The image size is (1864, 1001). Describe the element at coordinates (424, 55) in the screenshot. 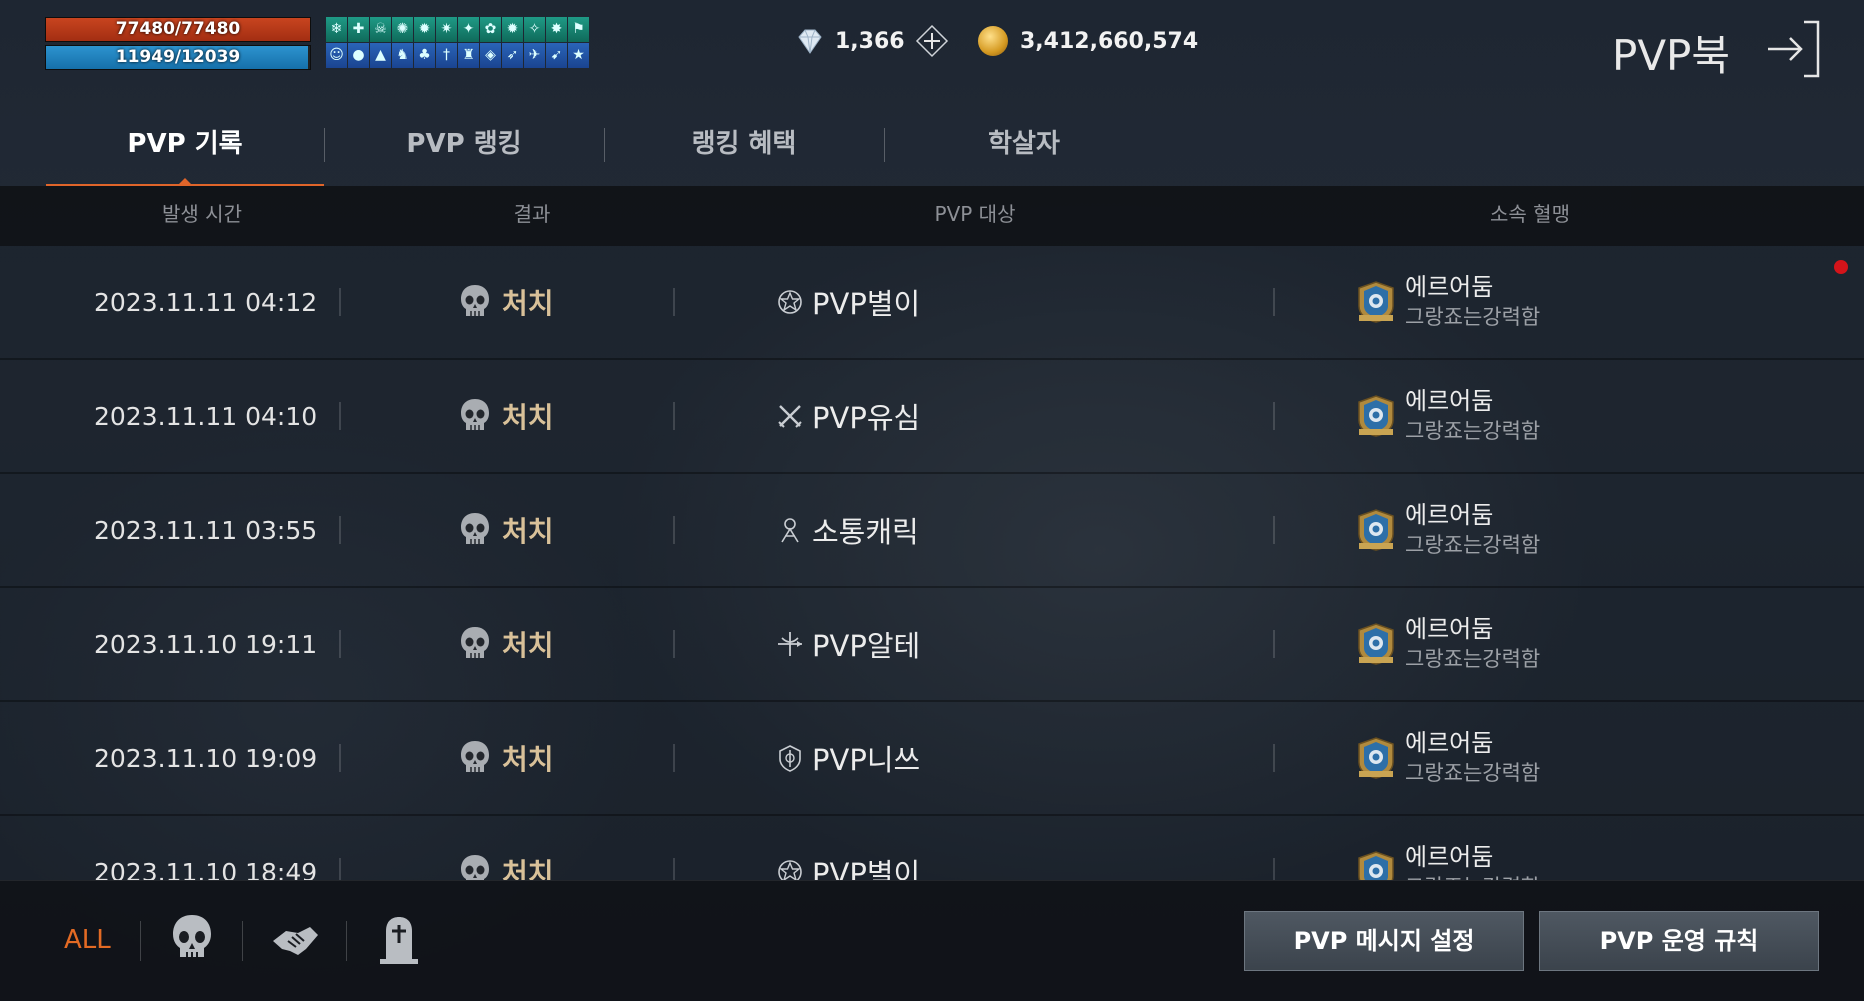

I see `clover-buff-icon: ♣` at that location.